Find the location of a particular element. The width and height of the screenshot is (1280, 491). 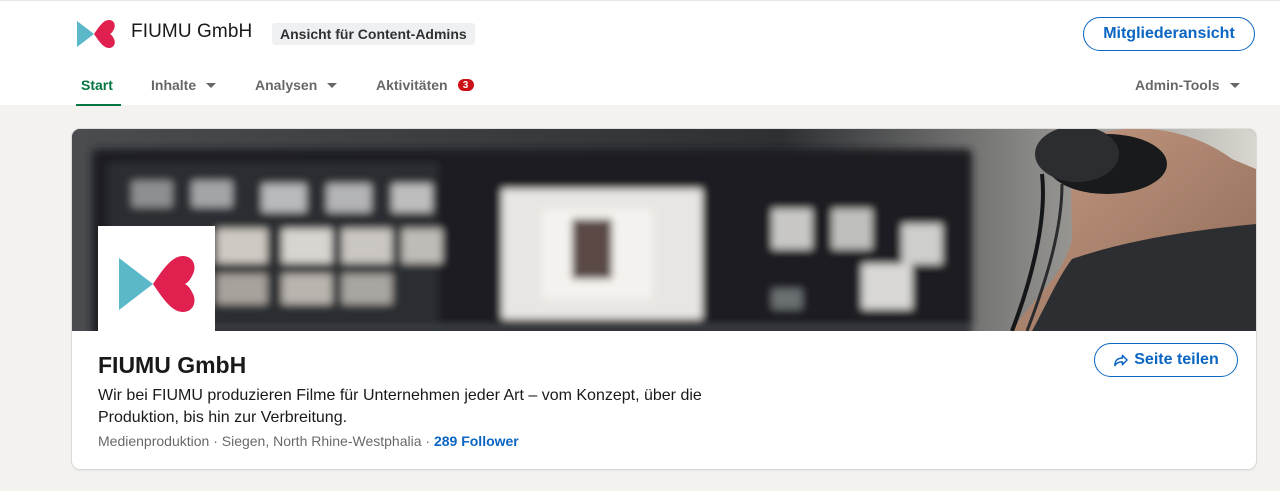

tab-start-label: Start is located at coordinates (97, 85).